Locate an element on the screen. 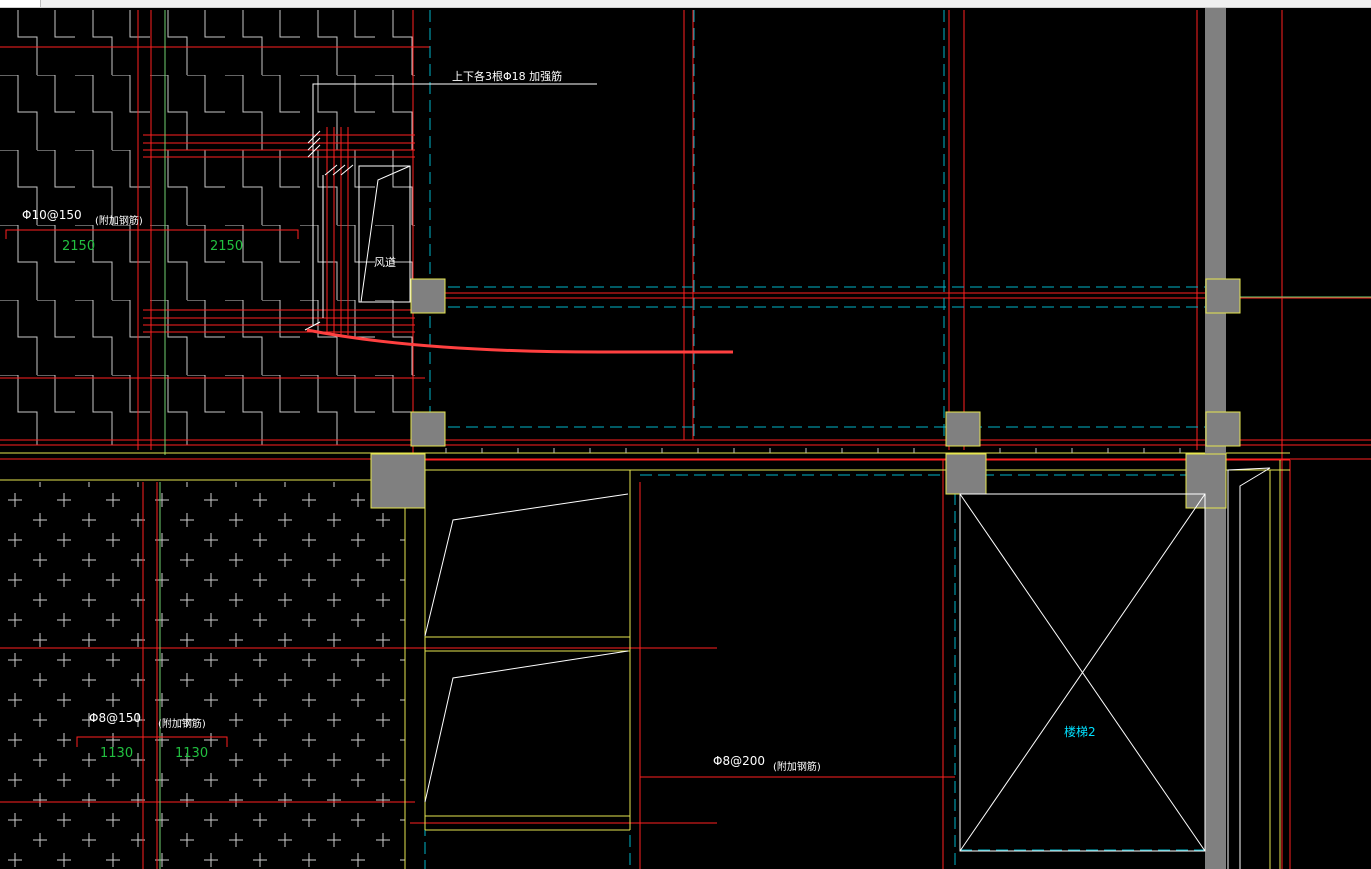 This screenshot has height=869, width=1371. stair-label: 楼梯2 is located at coordinates (1080, 731).